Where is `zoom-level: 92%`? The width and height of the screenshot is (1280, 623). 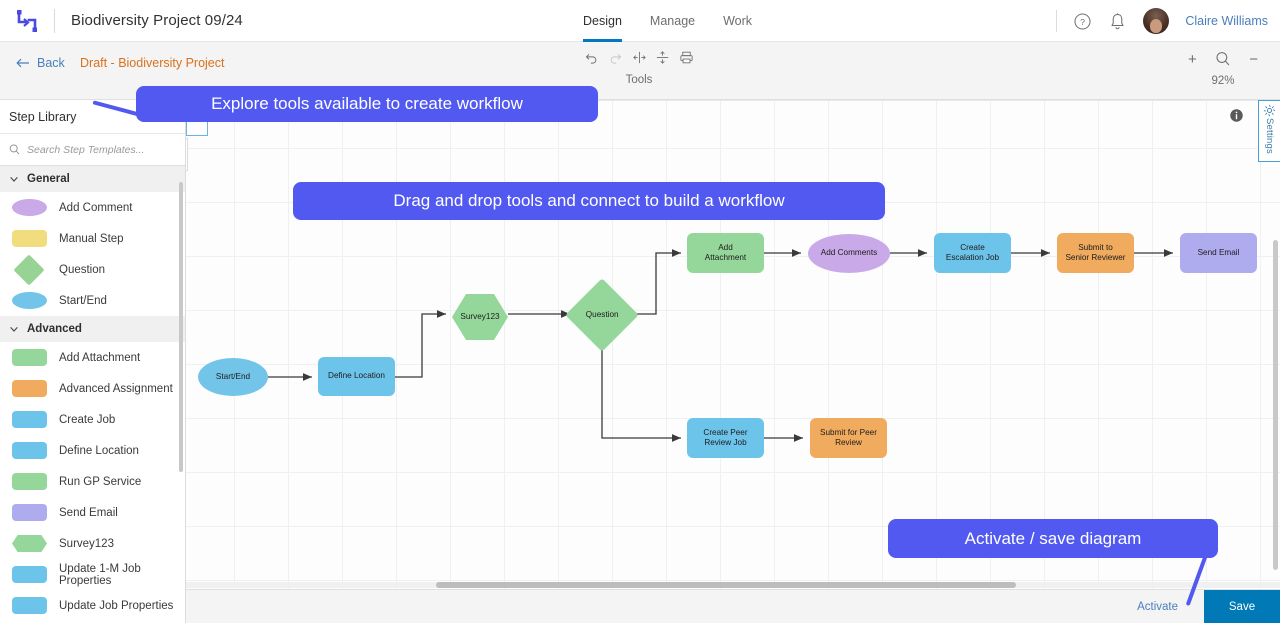 zoom-level: 92% is located at coordinates (1223, 81).